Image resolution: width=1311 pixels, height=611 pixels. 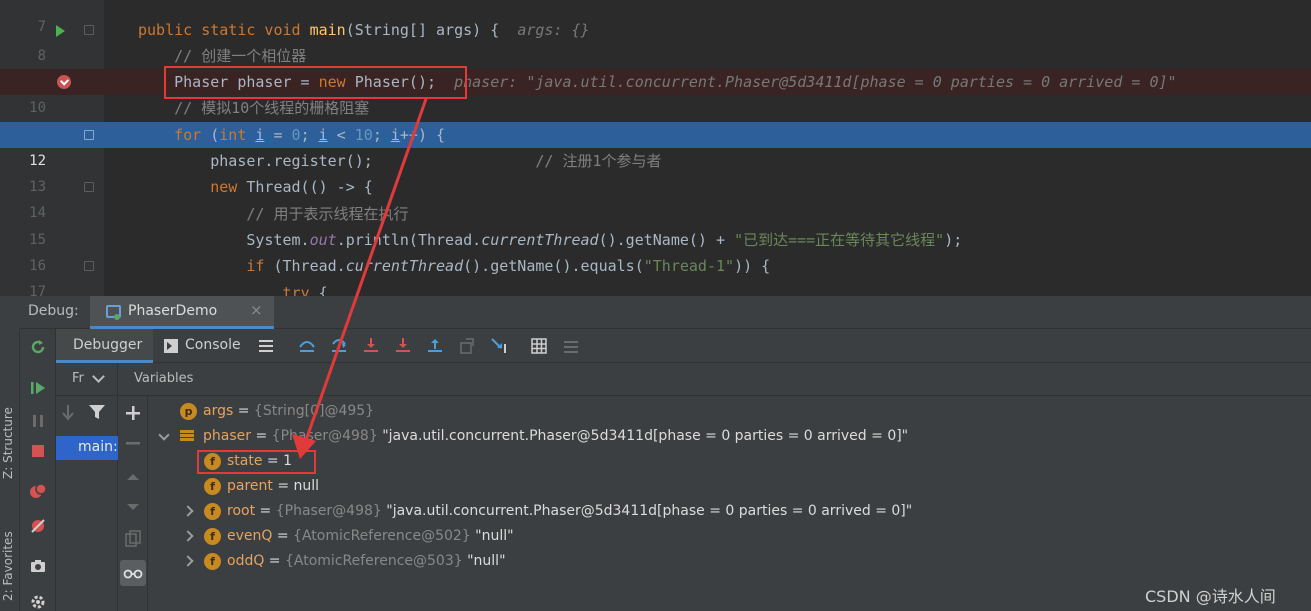 I want to click on structure-tool-tab: Z: Structure, so click(x=8, y=443).